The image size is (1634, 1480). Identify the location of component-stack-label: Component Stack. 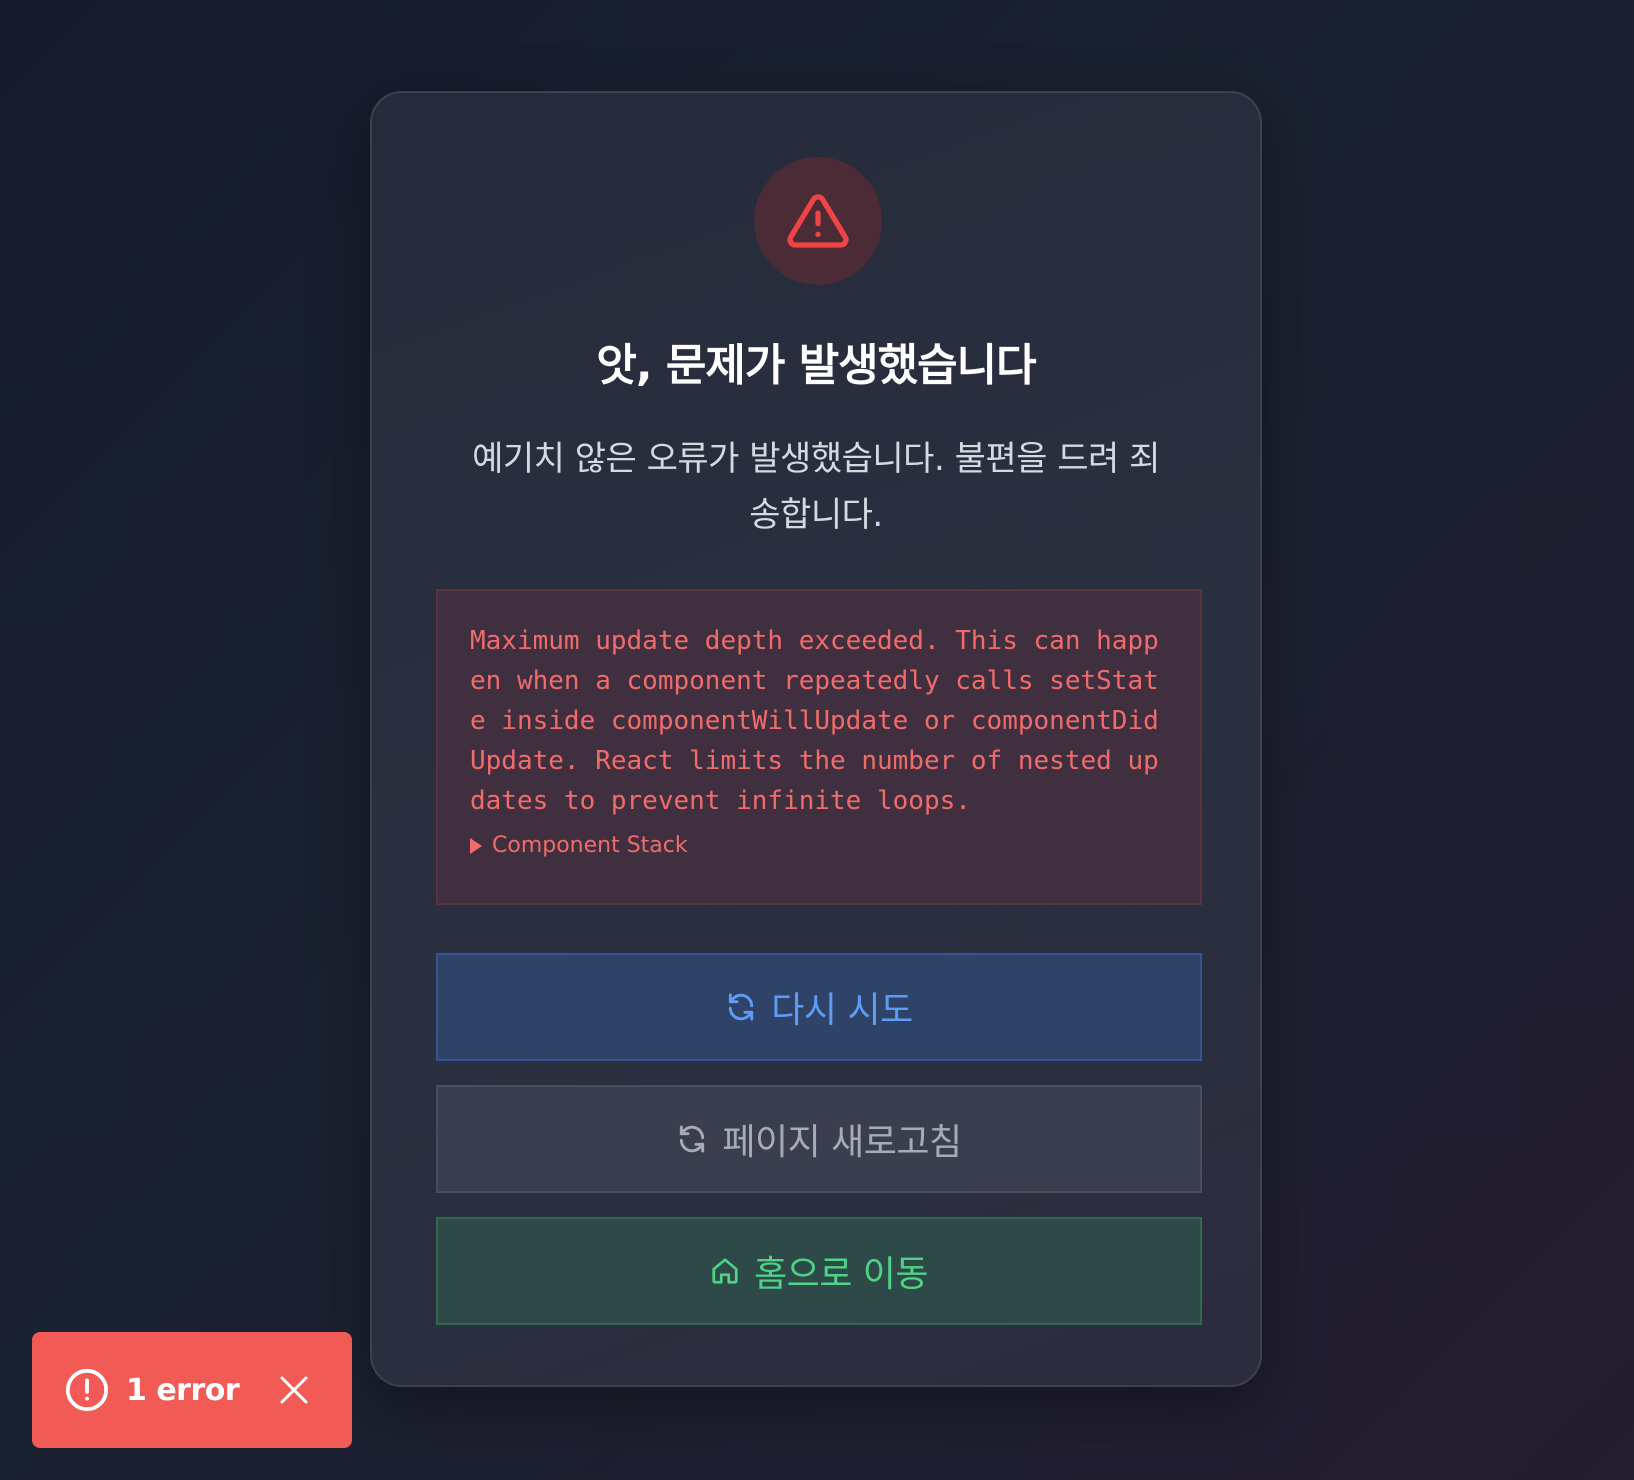
(590, 845).